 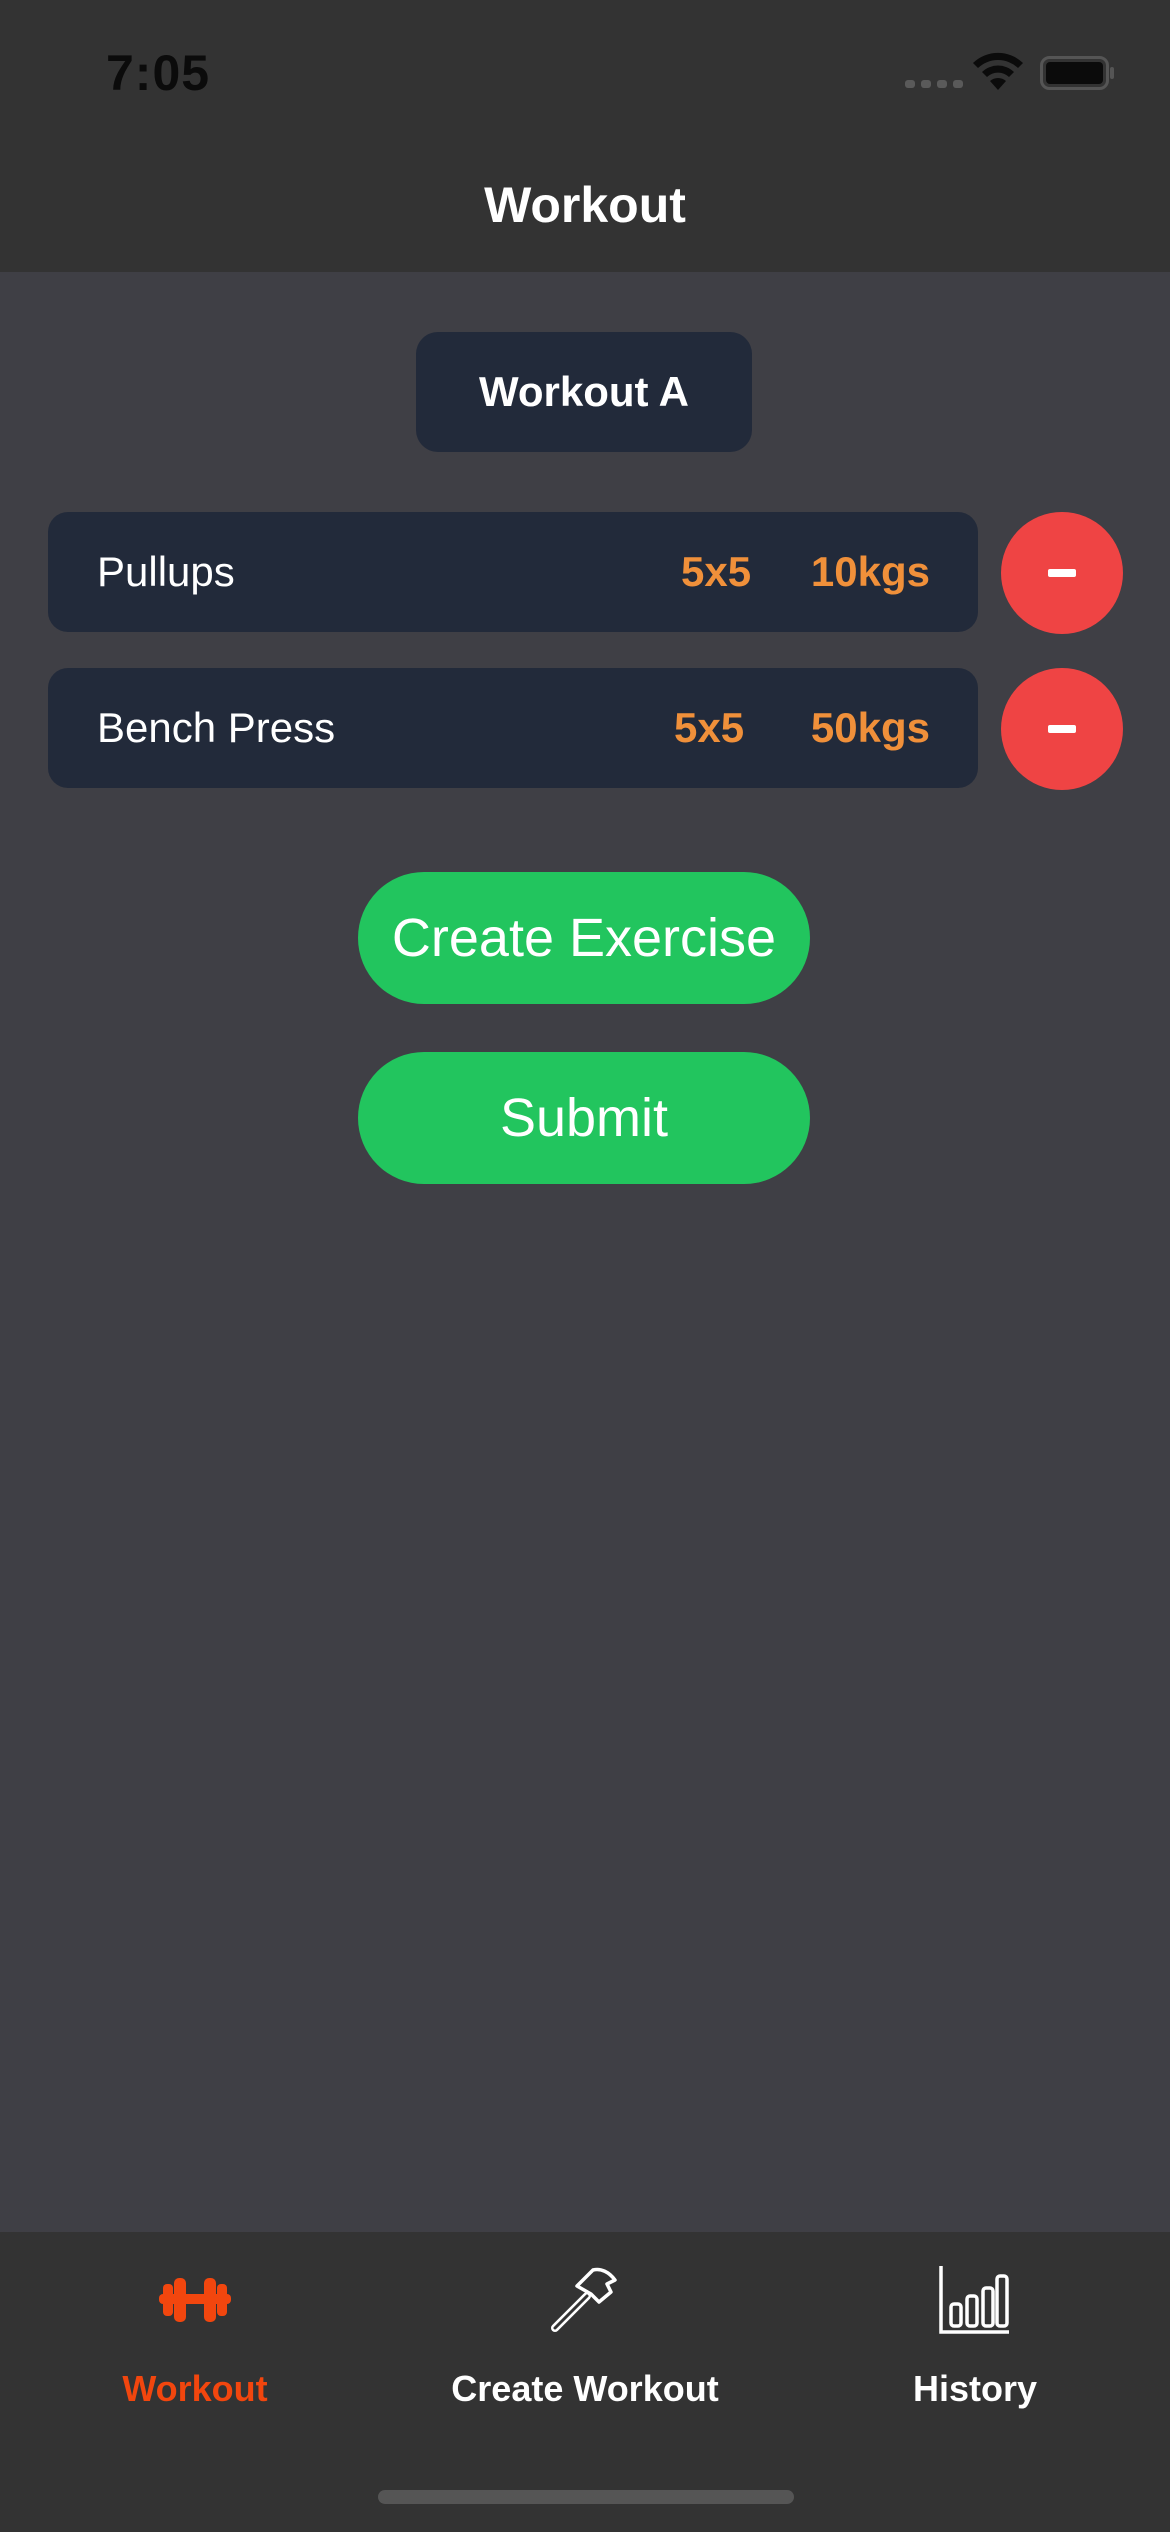 What do you see at coordinates (513, 572) in the screenshot?
I see `exercise-row: Pullups 5x5 10kgs` at bounding box center [513, 572].